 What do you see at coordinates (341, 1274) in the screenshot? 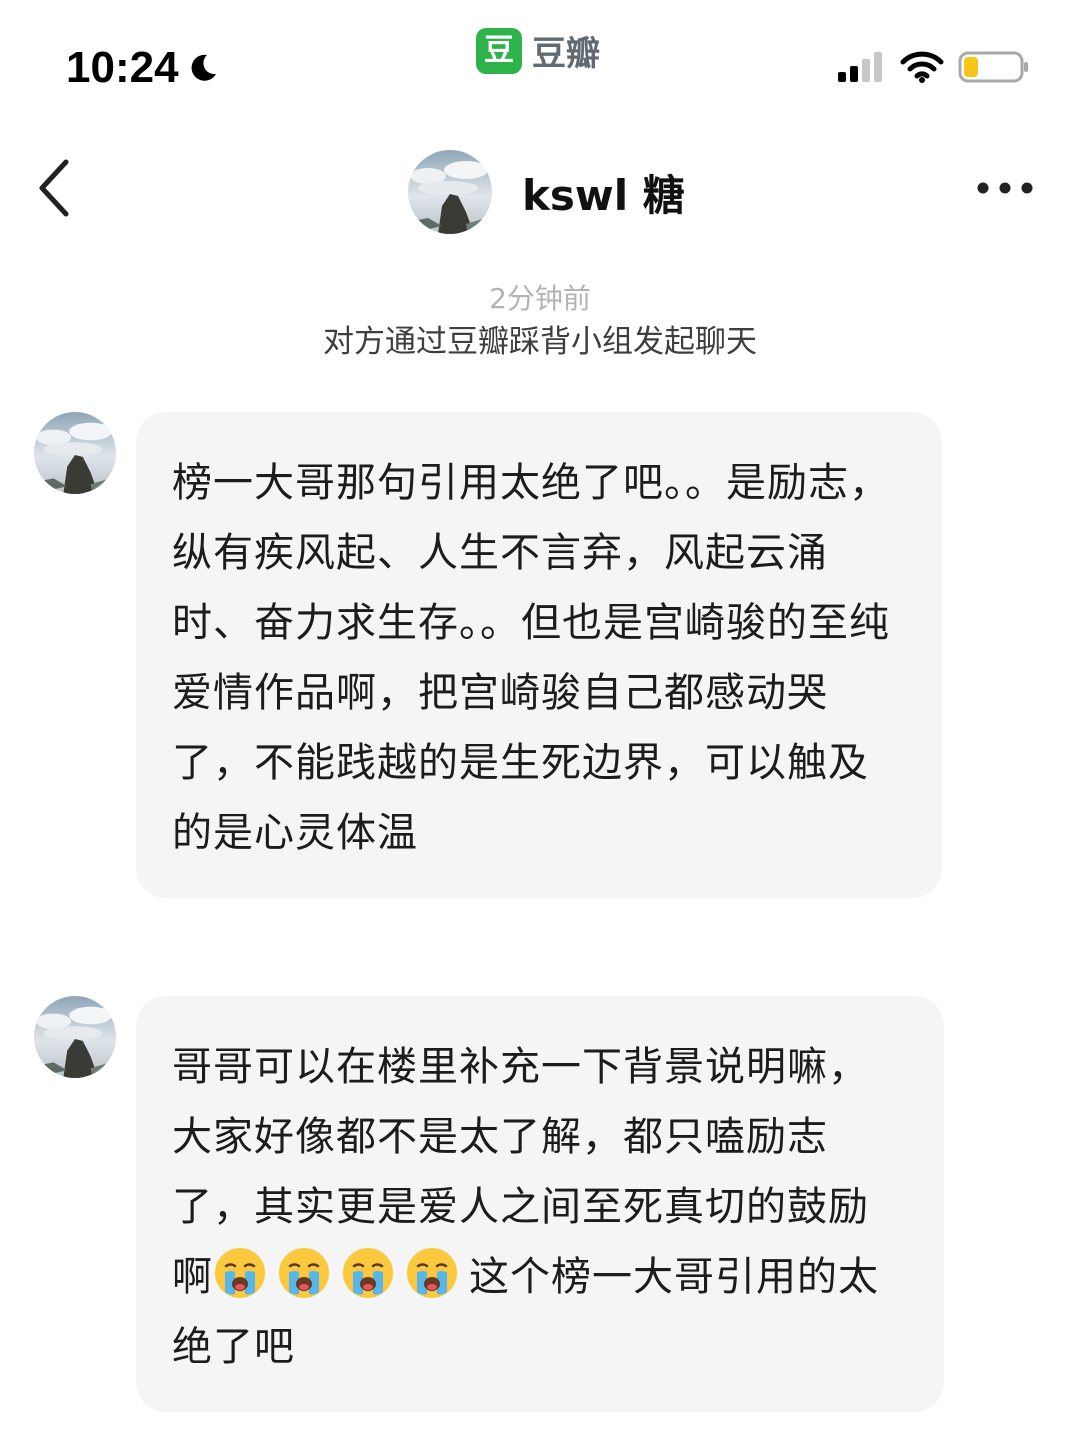
I see `emoji-group` at bounding box center [341, 1274].